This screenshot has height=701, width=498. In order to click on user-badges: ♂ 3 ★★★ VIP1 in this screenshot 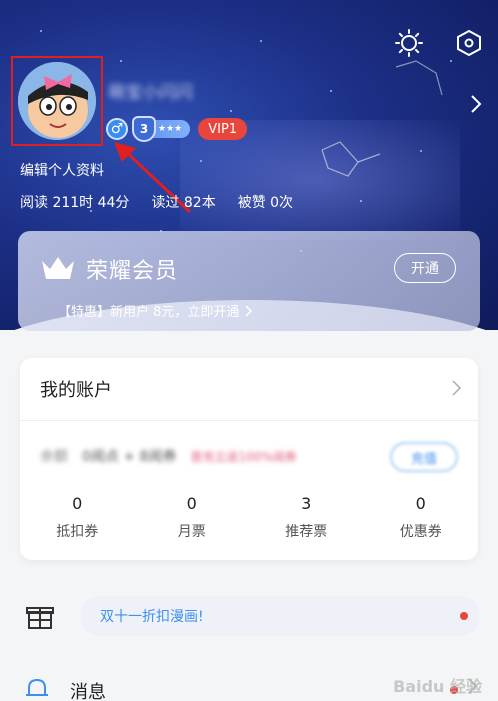, I will do `click(177, 129)`.